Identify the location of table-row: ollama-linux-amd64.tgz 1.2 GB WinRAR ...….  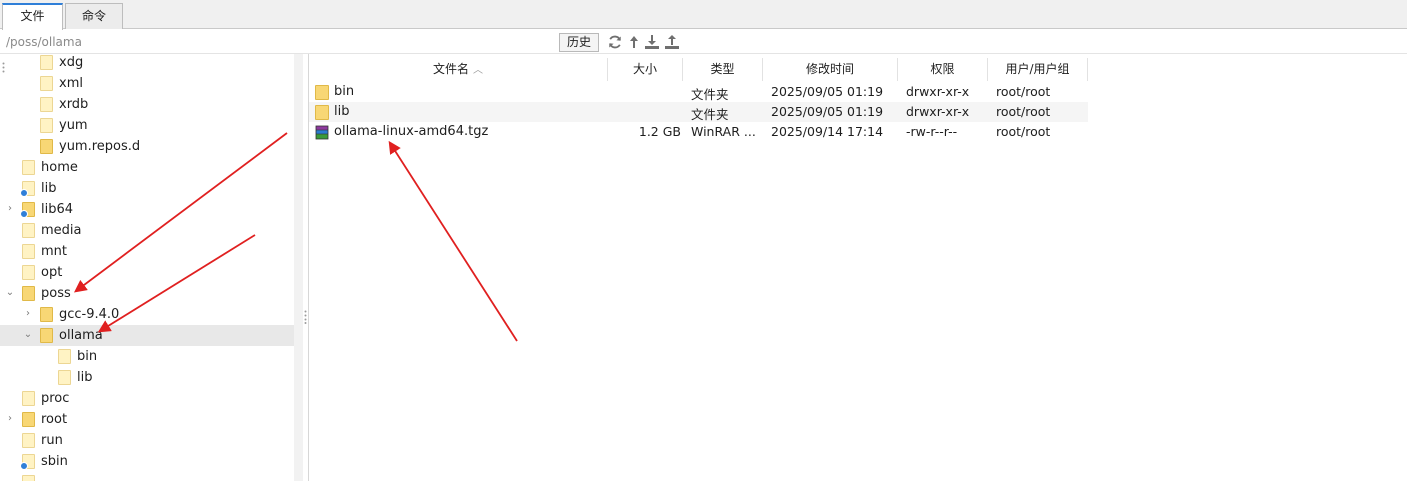
(698, 132).